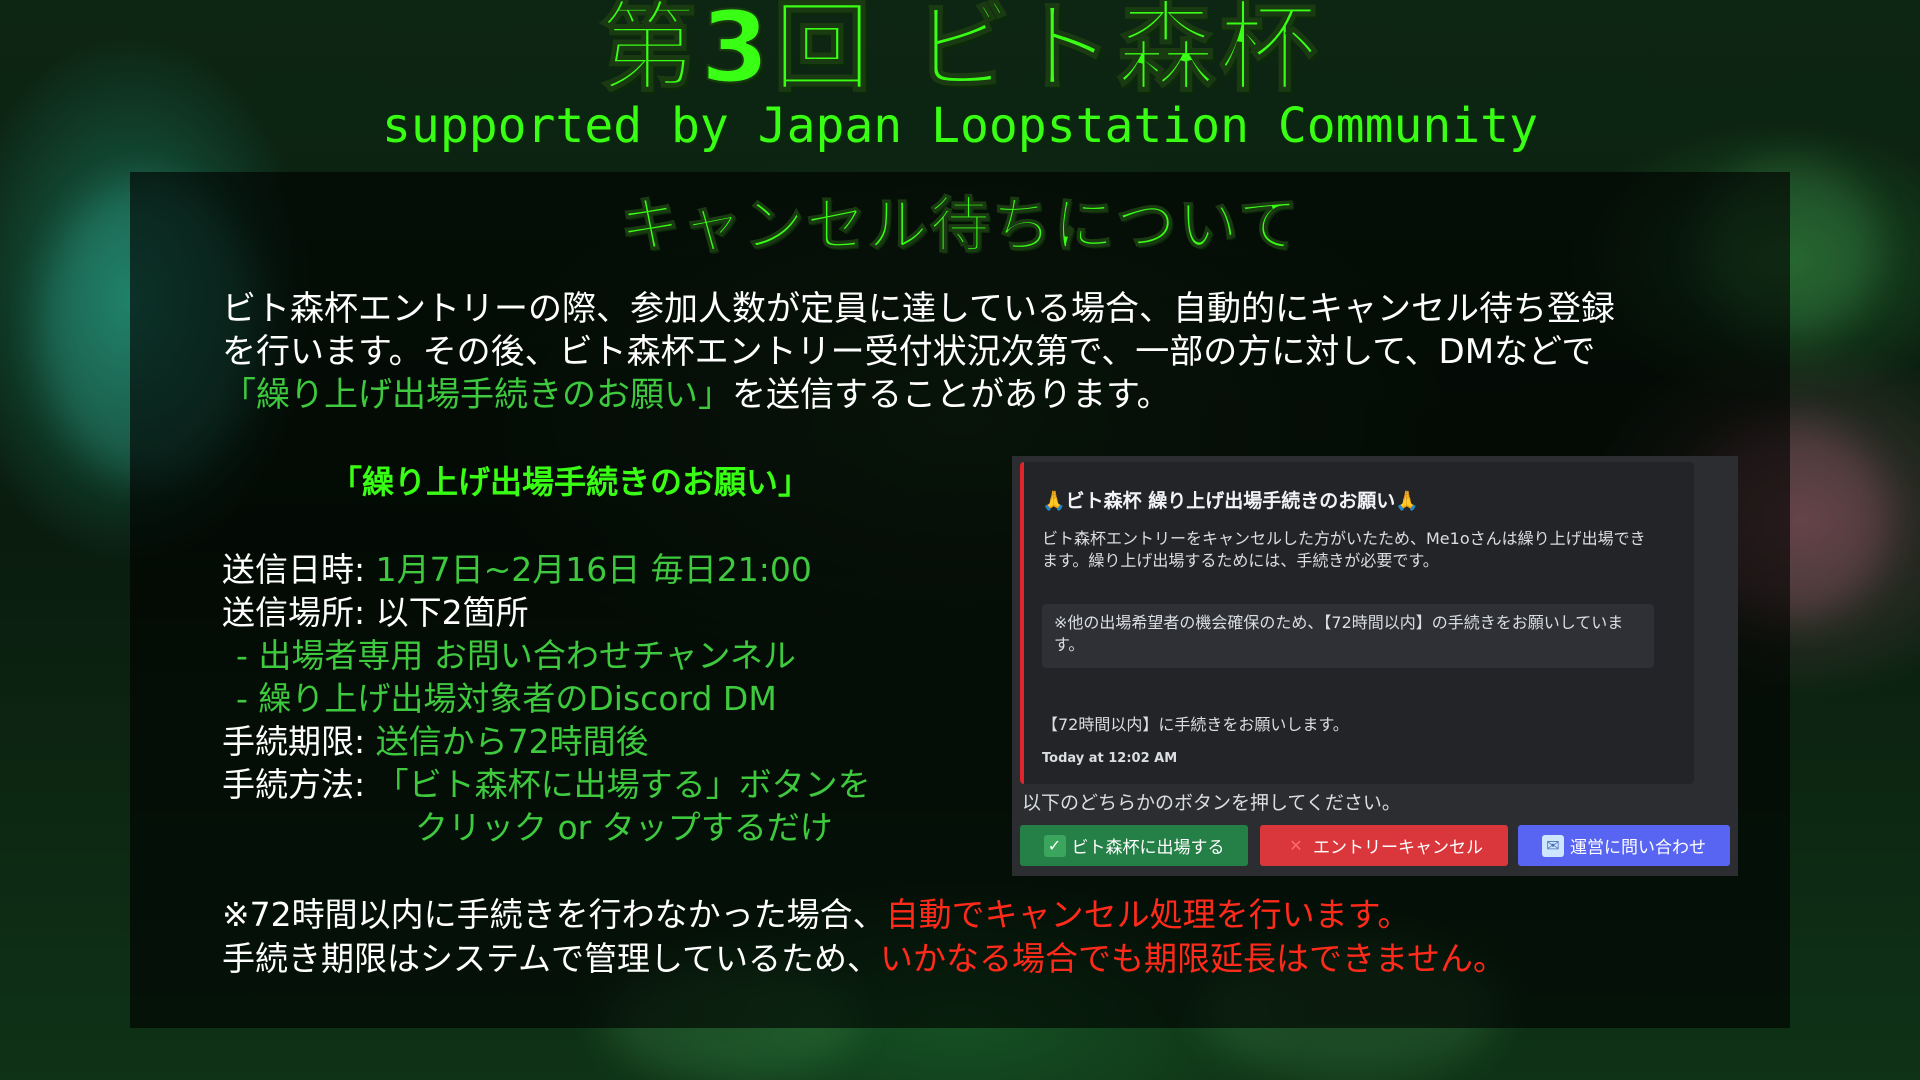 Image resolution: width=1920 pixels, height=1080 pixels. Describe the element at coordinates (960, 126) in the screenshot. I see `event-subtitle: supported by Japan Loopstation Community` at that location.